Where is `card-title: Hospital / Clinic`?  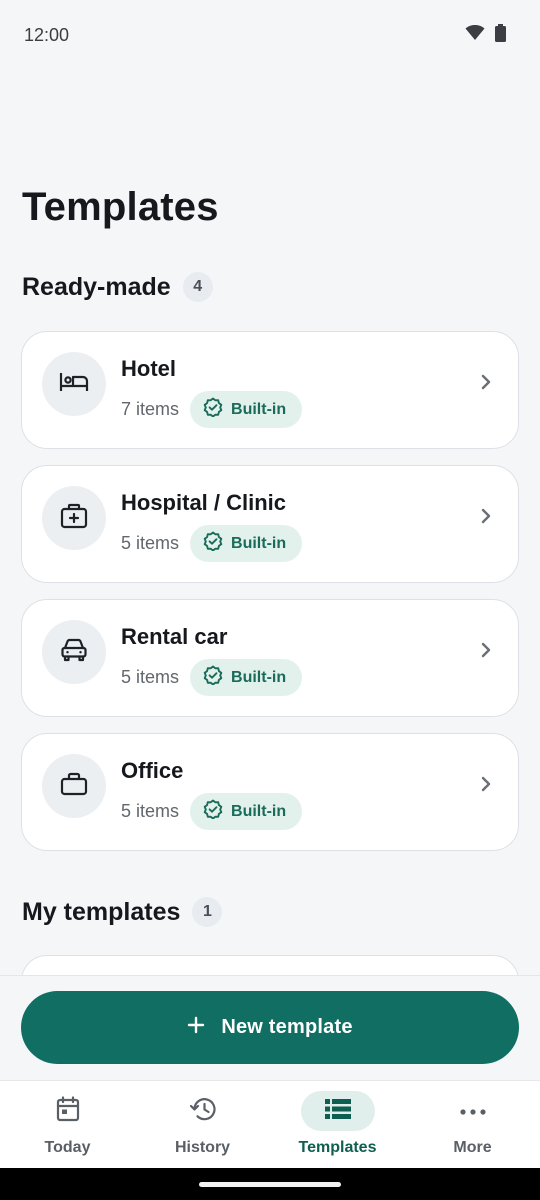
card-title: Hospital / Clinic is located at coordinates (204, 502).